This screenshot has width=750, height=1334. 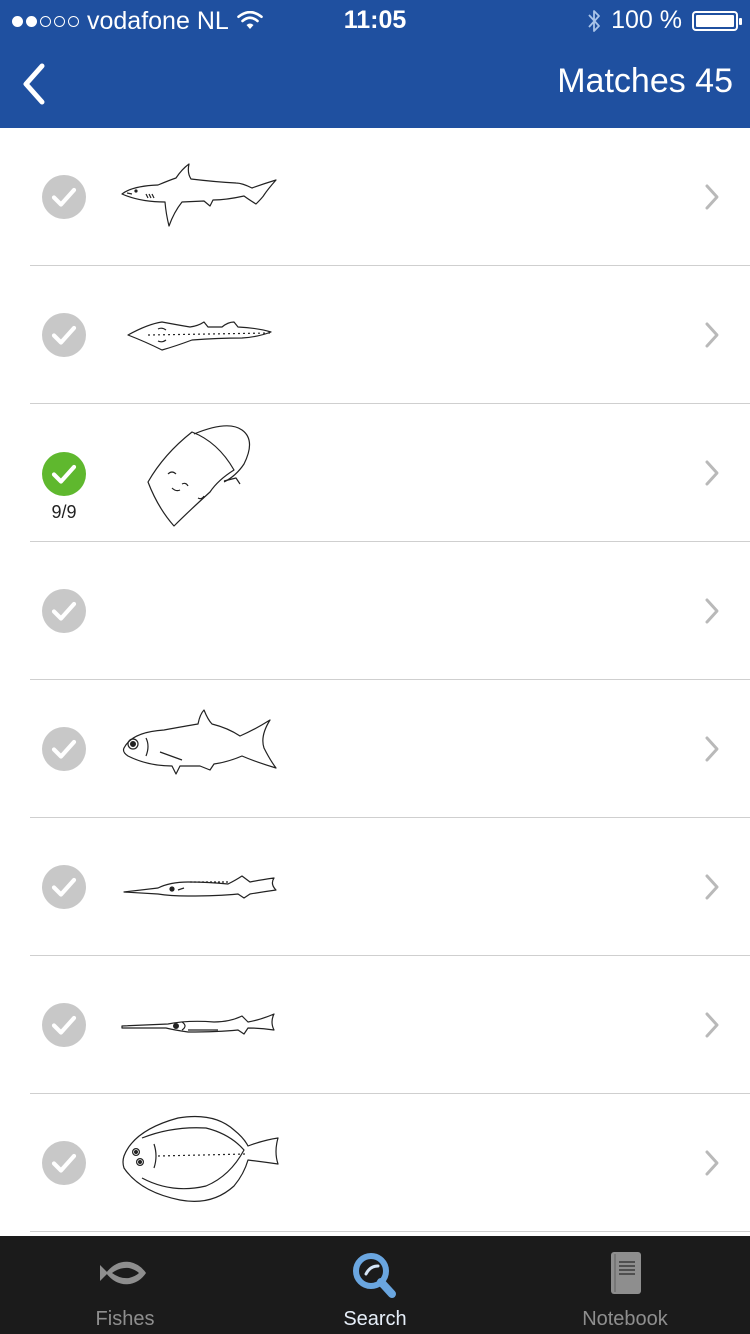 I want to click on chevron-left-icon, so click(x=34, y=84).